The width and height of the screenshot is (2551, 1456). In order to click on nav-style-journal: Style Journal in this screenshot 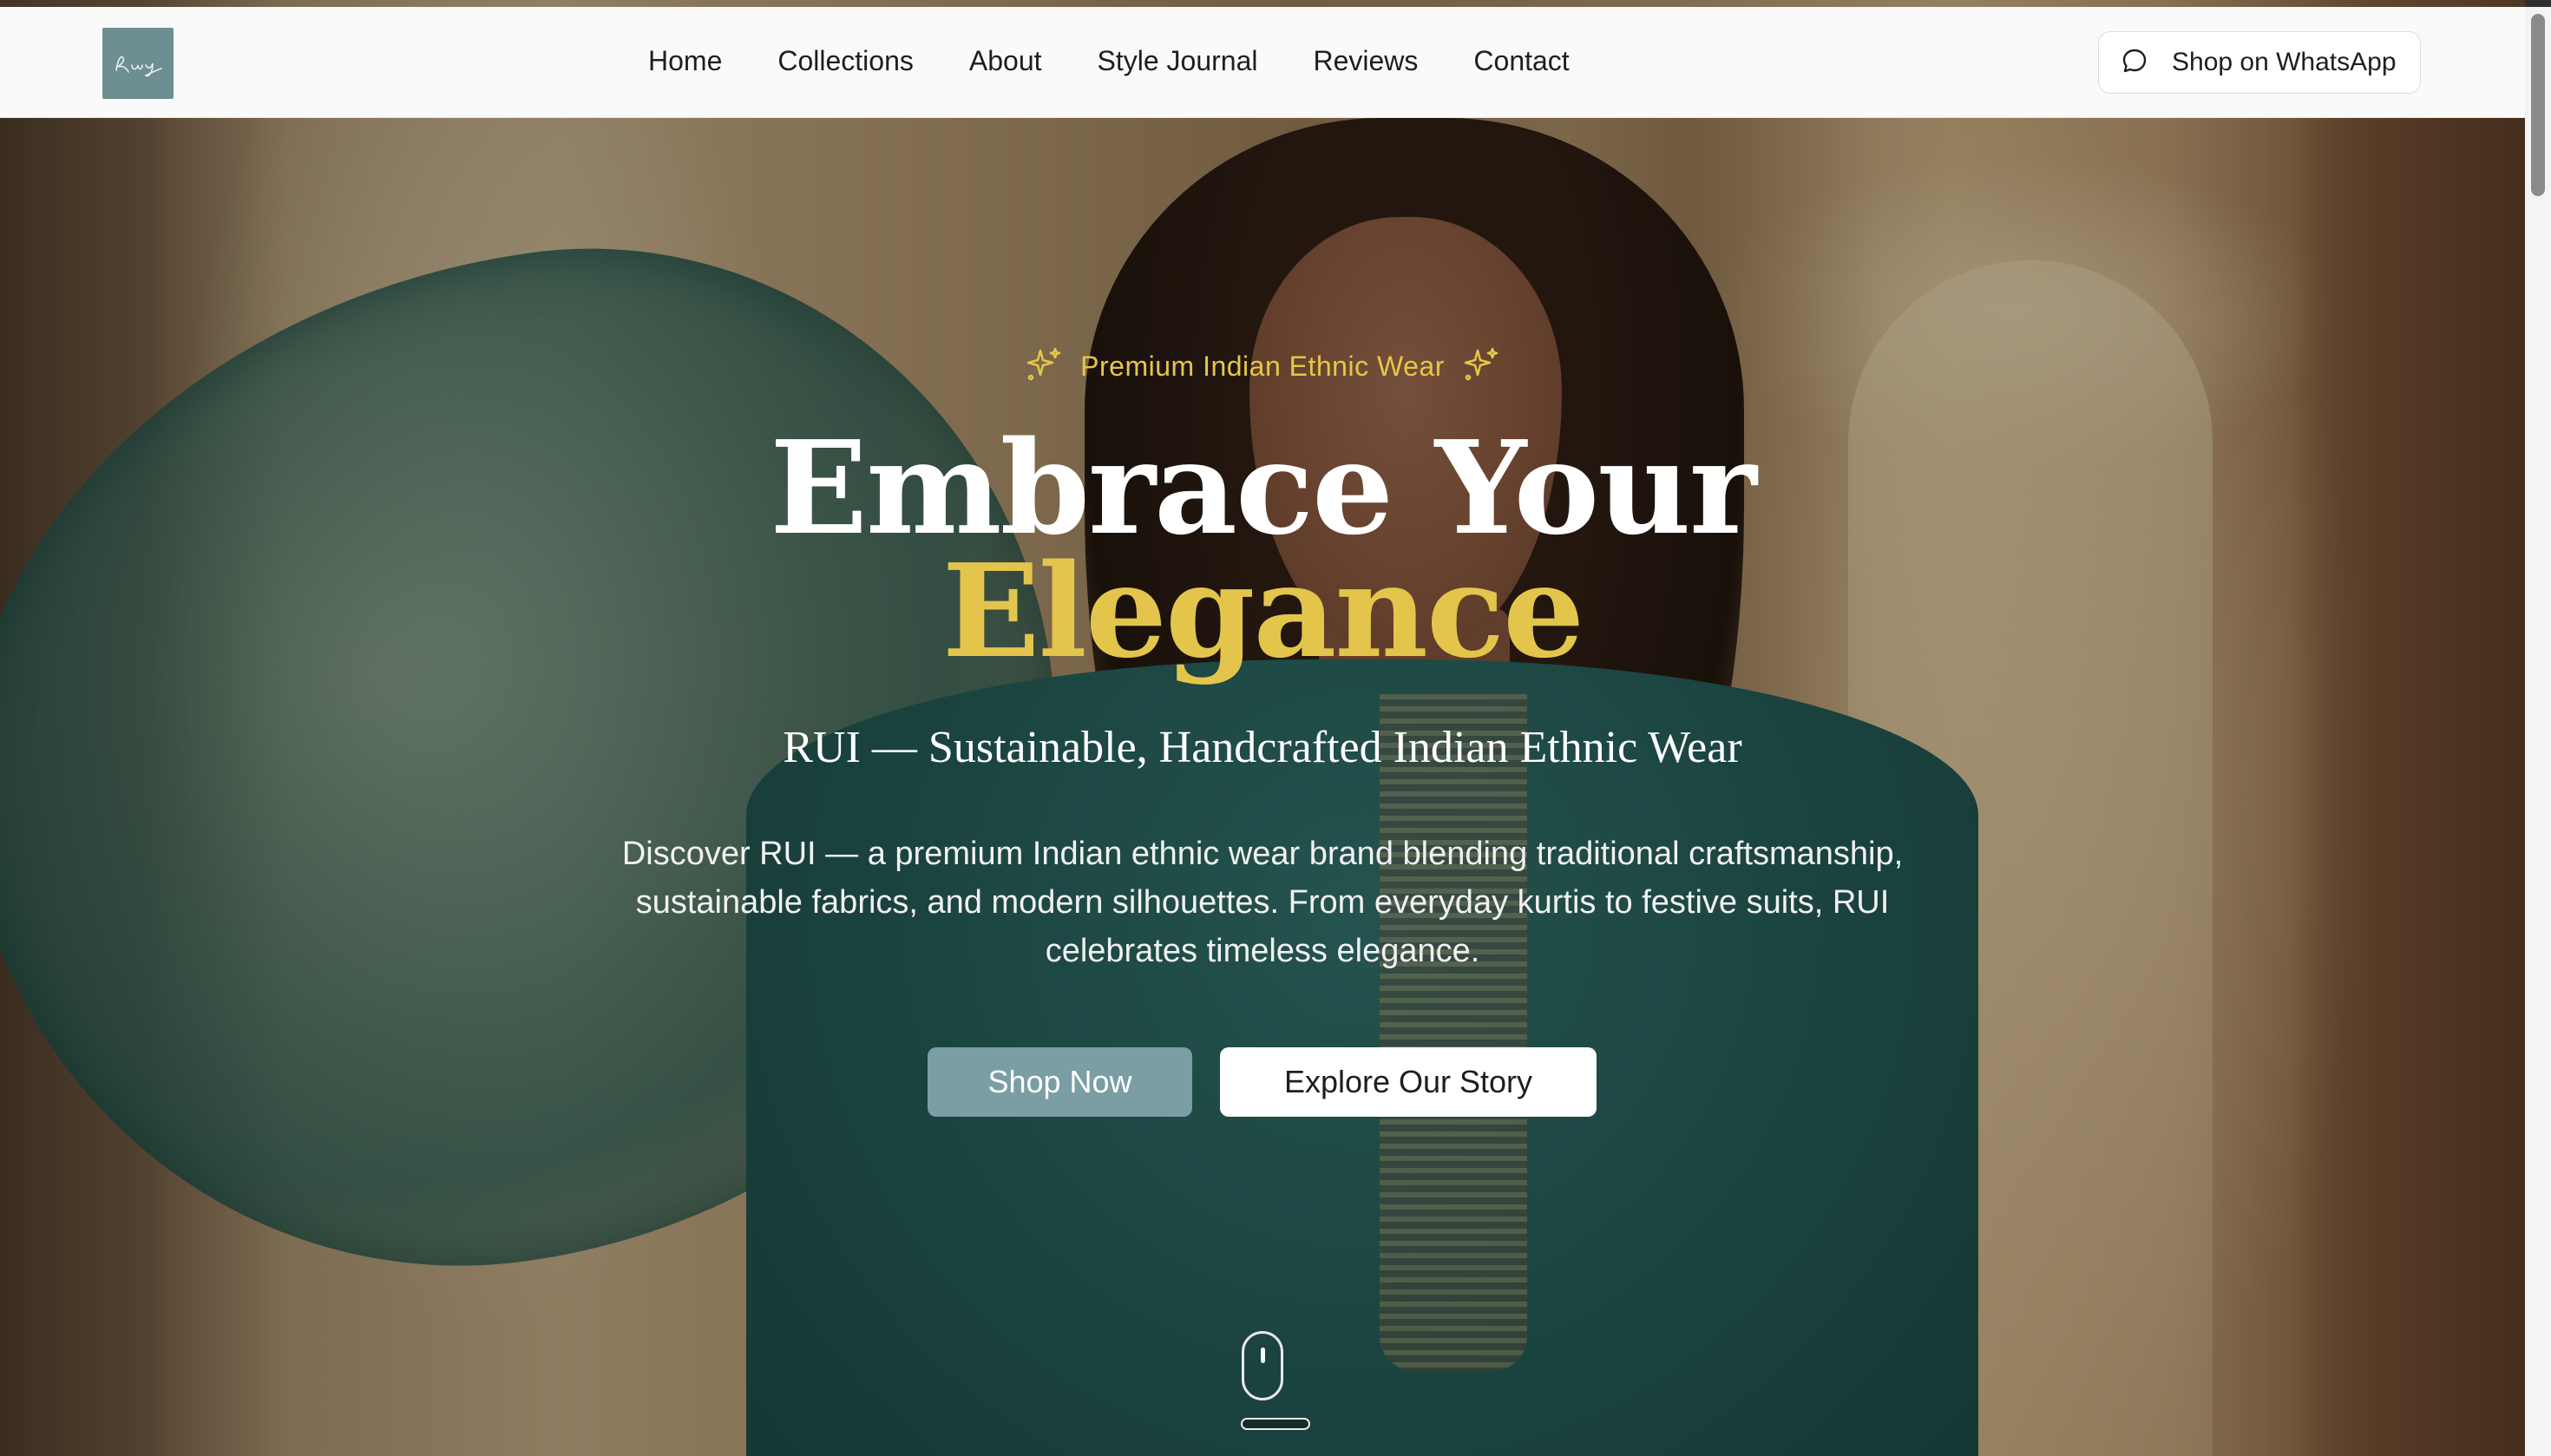, I will do `click(1178, 61)`.